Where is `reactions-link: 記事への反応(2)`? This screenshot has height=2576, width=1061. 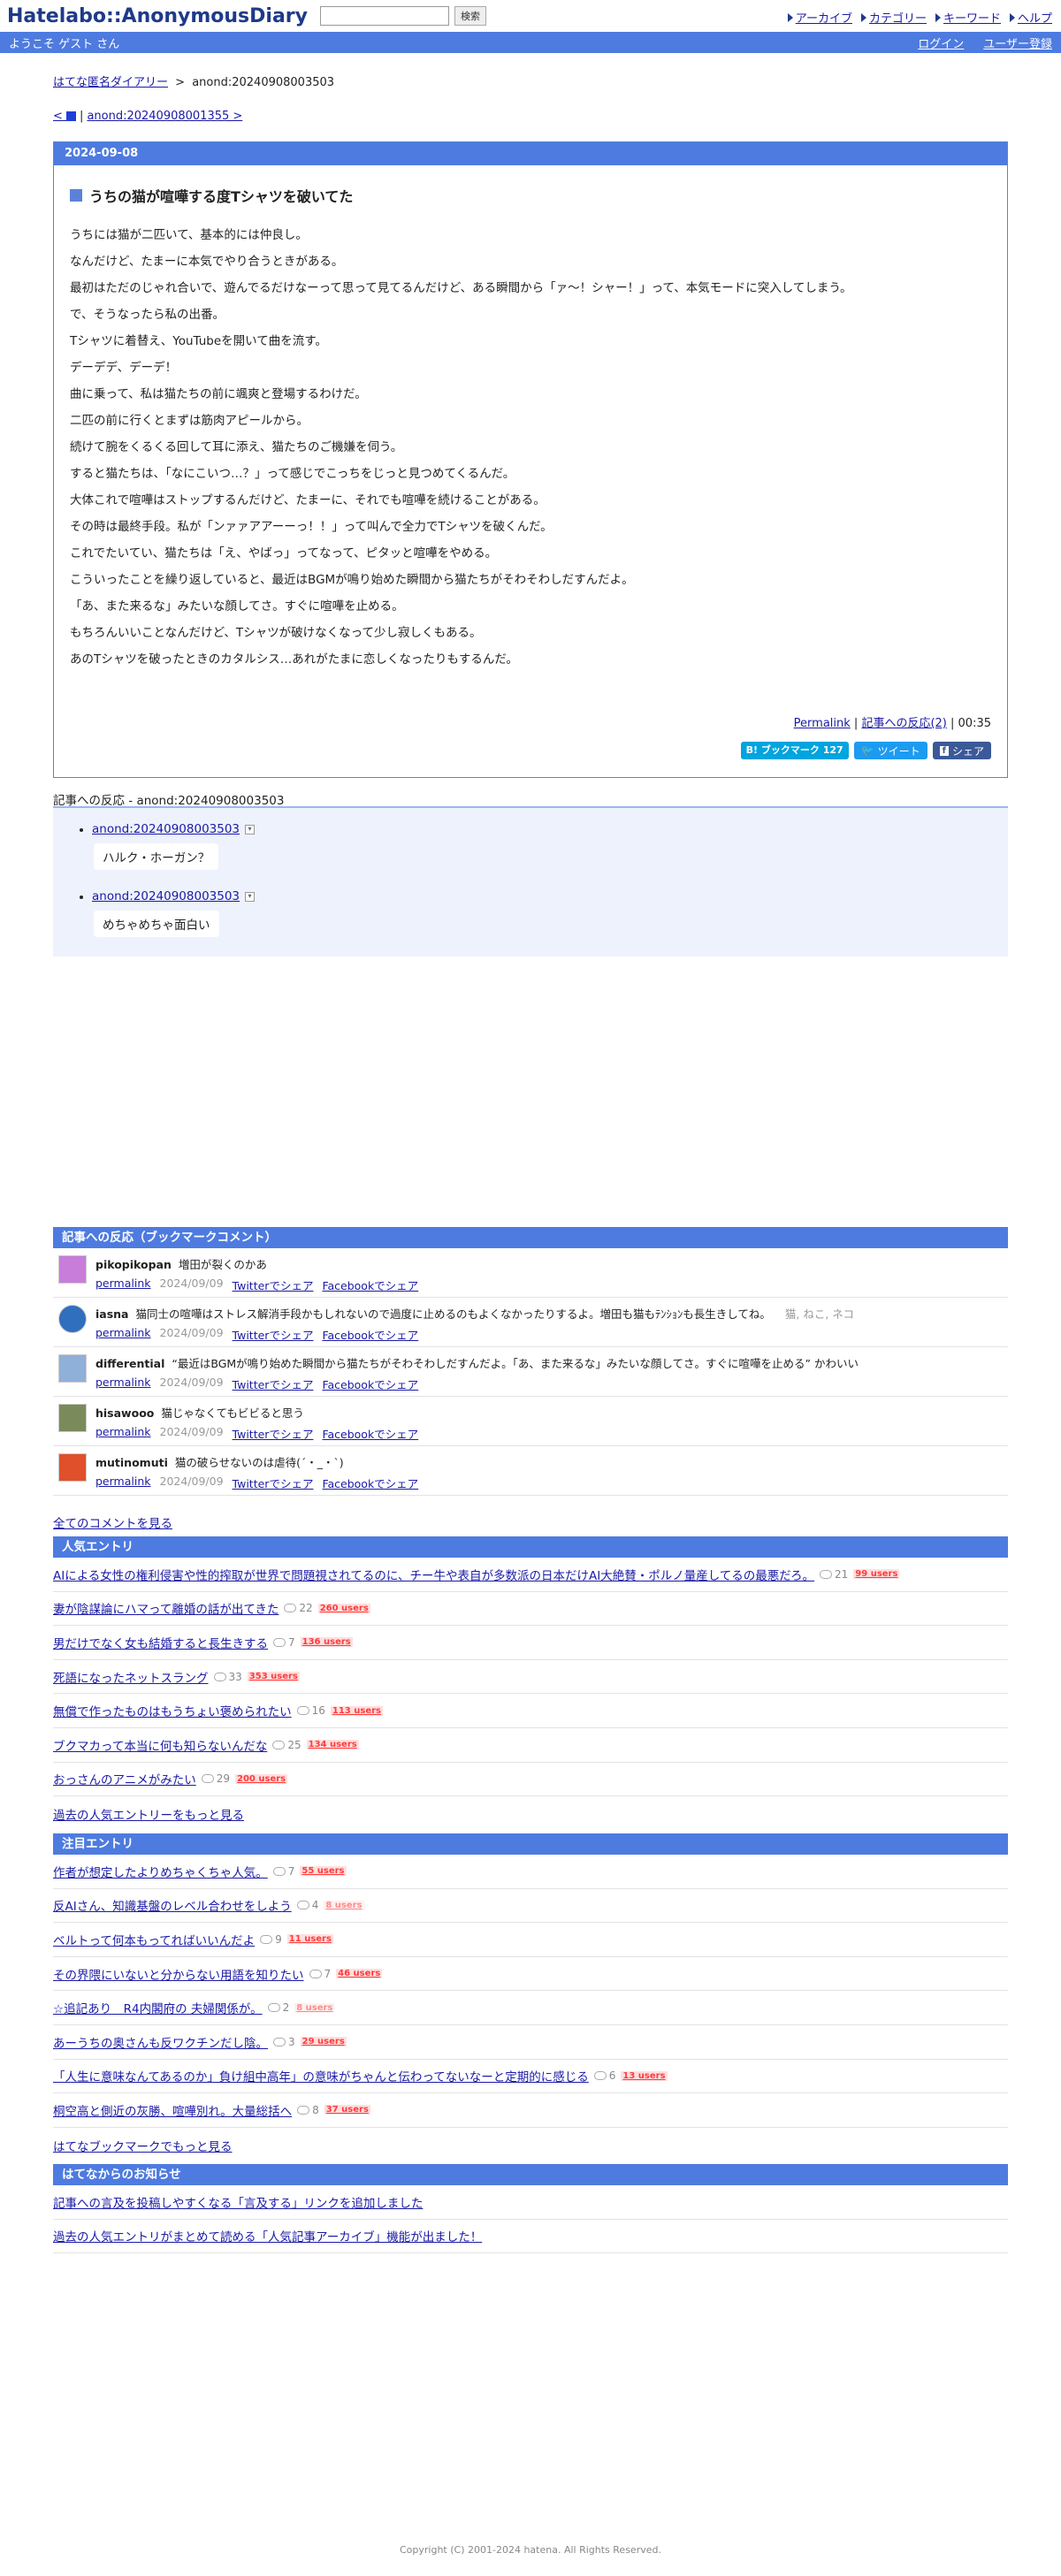 reactions-link: 記事への反応(2) is located at coordinates (904, 723).